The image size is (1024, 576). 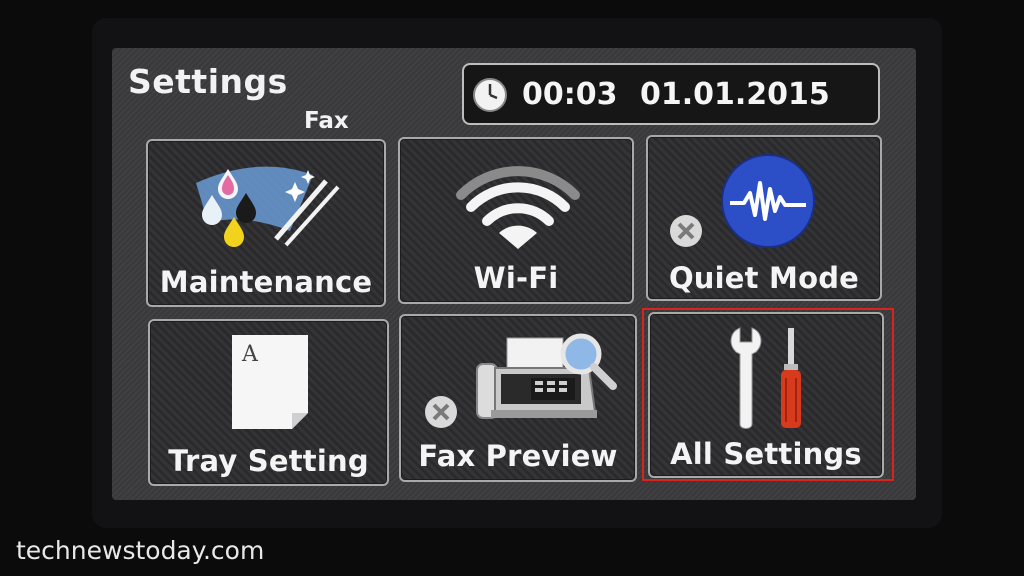 What do you see at coordinates (326, 121) in the screenshot?
I see `fax-sublabel: Fax` at bounding box center [326, 121].